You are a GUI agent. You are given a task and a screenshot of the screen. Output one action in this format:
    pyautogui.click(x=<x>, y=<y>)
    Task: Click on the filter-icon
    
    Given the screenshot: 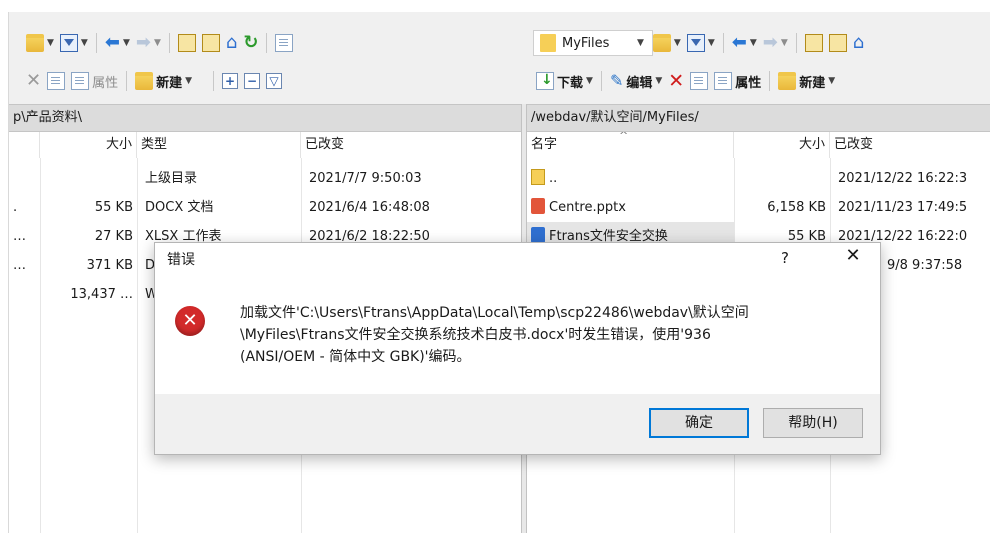 What is the action you would take?
    pyautogui.click(x=68, y=43)
    